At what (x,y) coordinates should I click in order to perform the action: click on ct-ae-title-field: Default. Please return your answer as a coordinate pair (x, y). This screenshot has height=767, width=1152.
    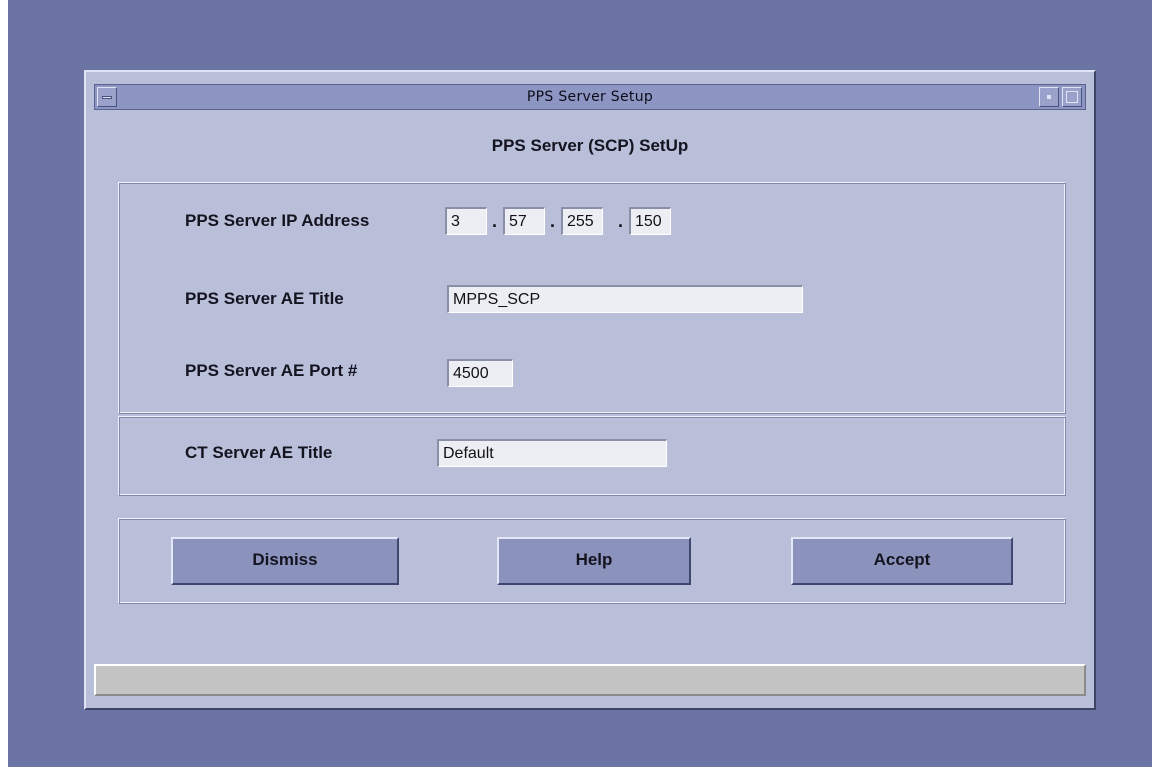
    Looking at the image, I should click on (552, 453).